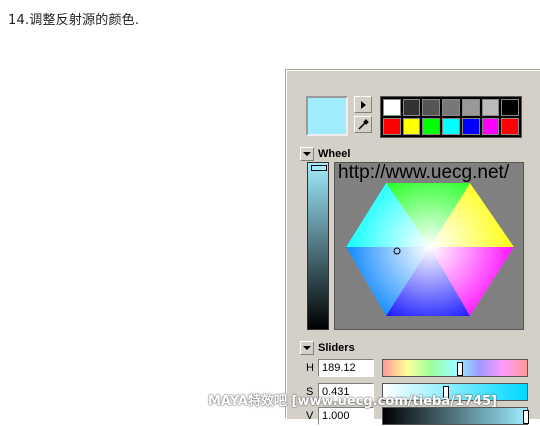  I want to click on value-vertical-slider, so click(318, 246).